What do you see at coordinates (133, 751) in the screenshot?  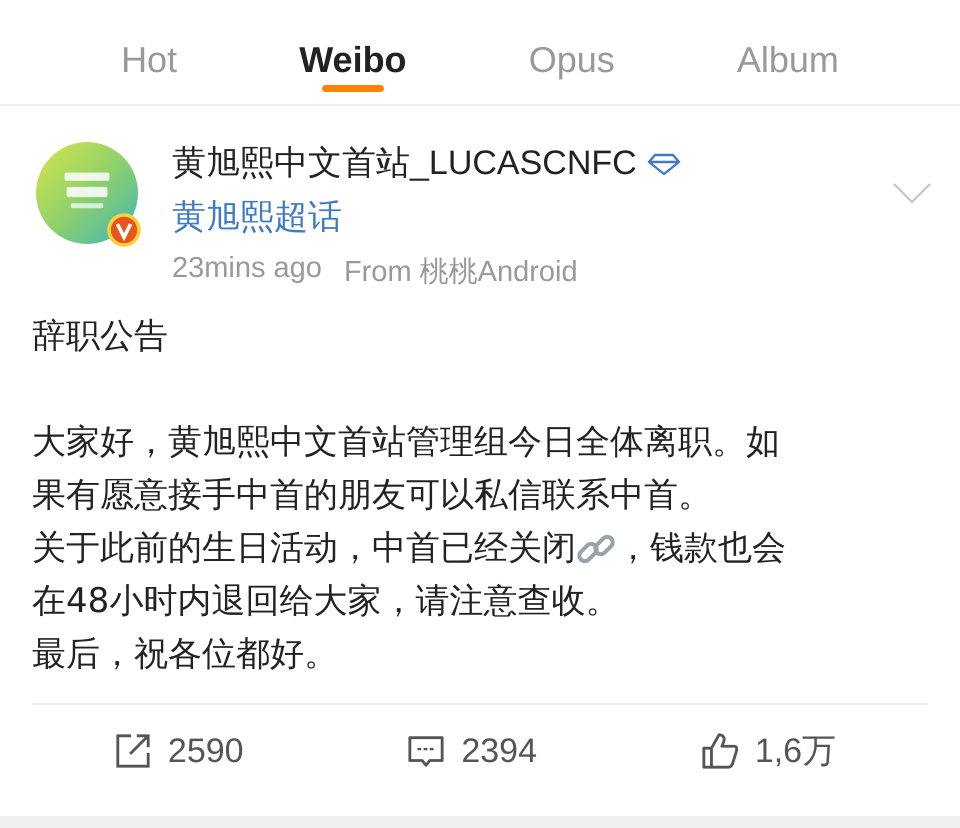 I see `share-icon` at bounding box center [133, 751].